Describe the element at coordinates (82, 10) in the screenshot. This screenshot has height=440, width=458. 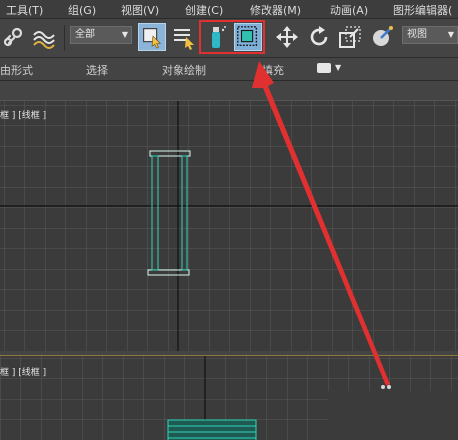
I see `menu-group: 组(G)` at that location.